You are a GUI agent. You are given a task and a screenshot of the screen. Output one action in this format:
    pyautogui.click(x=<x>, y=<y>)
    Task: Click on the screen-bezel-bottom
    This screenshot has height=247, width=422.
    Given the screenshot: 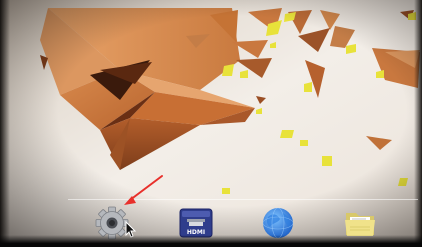 What is the action you would take?
    pyautogui.click(x=211, y=241)
    